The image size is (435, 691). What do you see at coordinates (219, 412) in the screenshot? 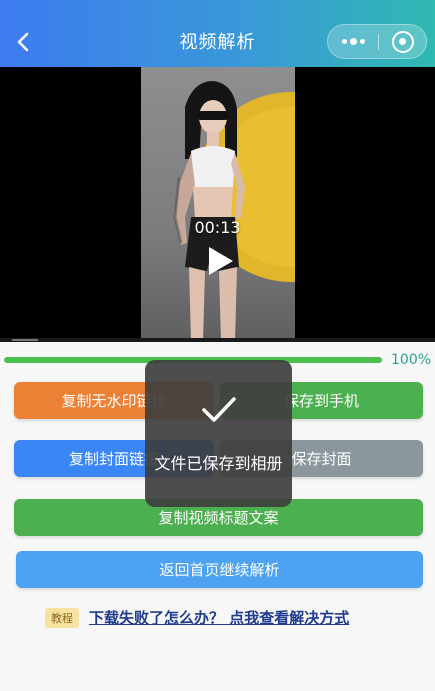
I see `checkmark-icon` at bounding box center [219, 412].